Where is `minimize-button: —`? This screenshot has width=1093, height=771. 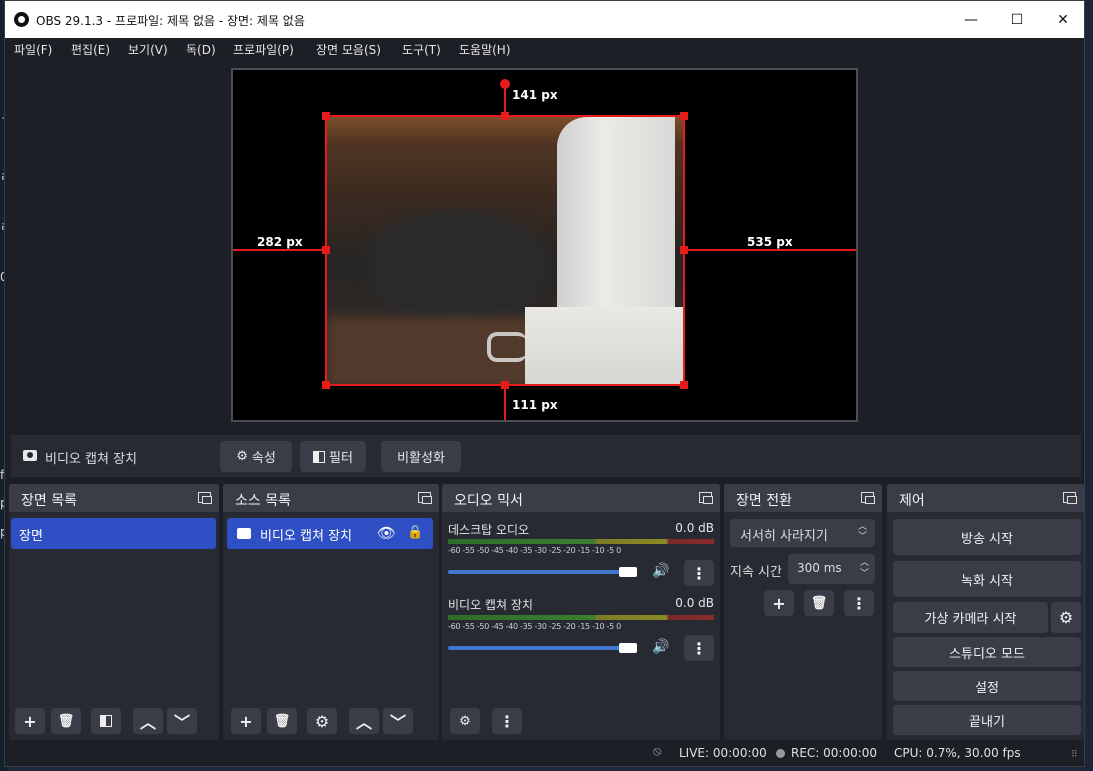 minimize-button: — is located at coordinates (971, 19).